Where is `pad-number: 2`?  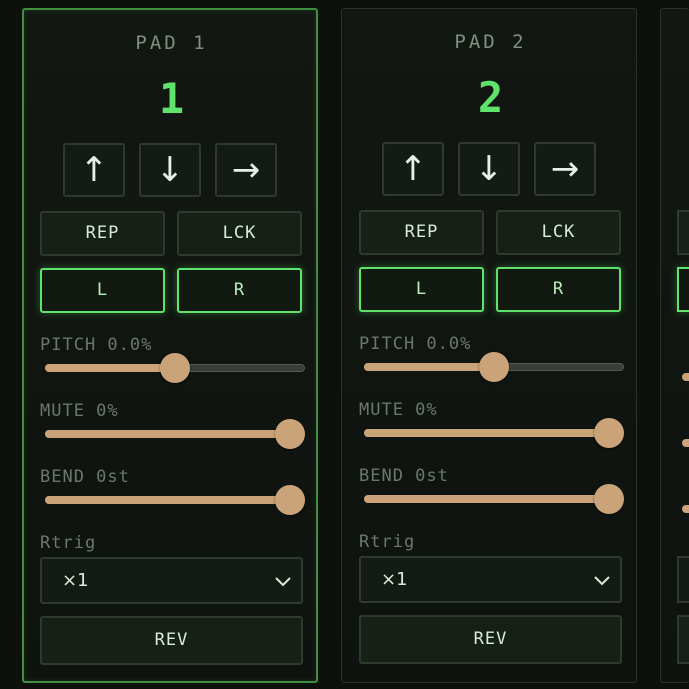 pad-number: 2 is located at coordinates (490, 97).